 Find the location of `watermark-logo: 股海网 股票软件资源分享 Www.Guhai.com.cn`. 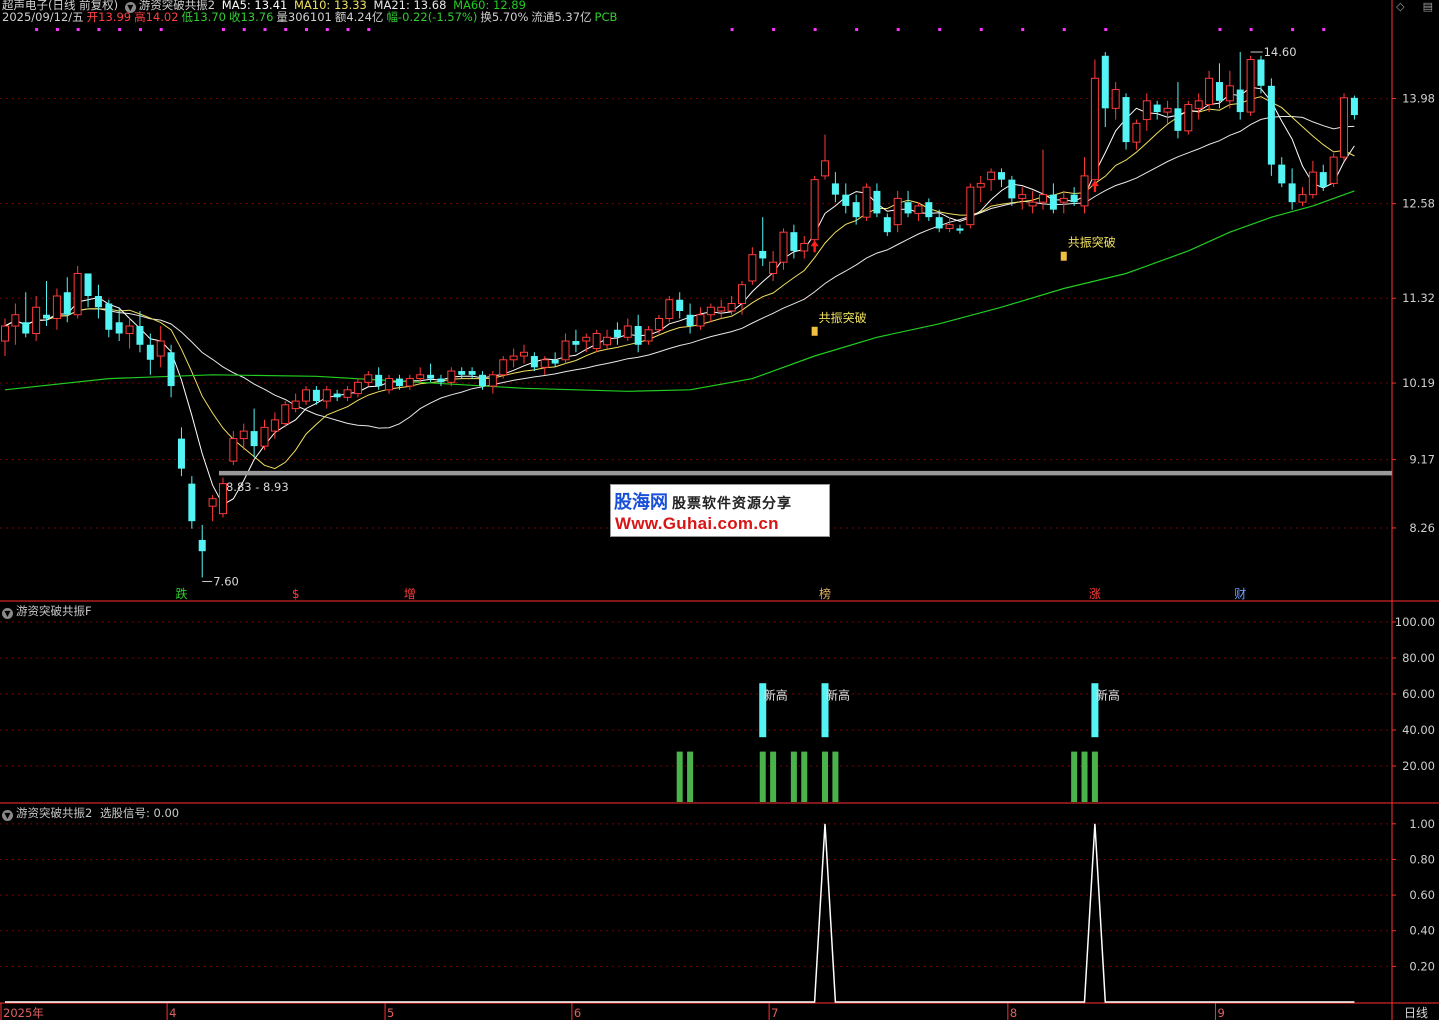

watermark-logo: 股海网 股票软件资源分享 Www.Guhai.com.cn is located at coordinates (720, 510).